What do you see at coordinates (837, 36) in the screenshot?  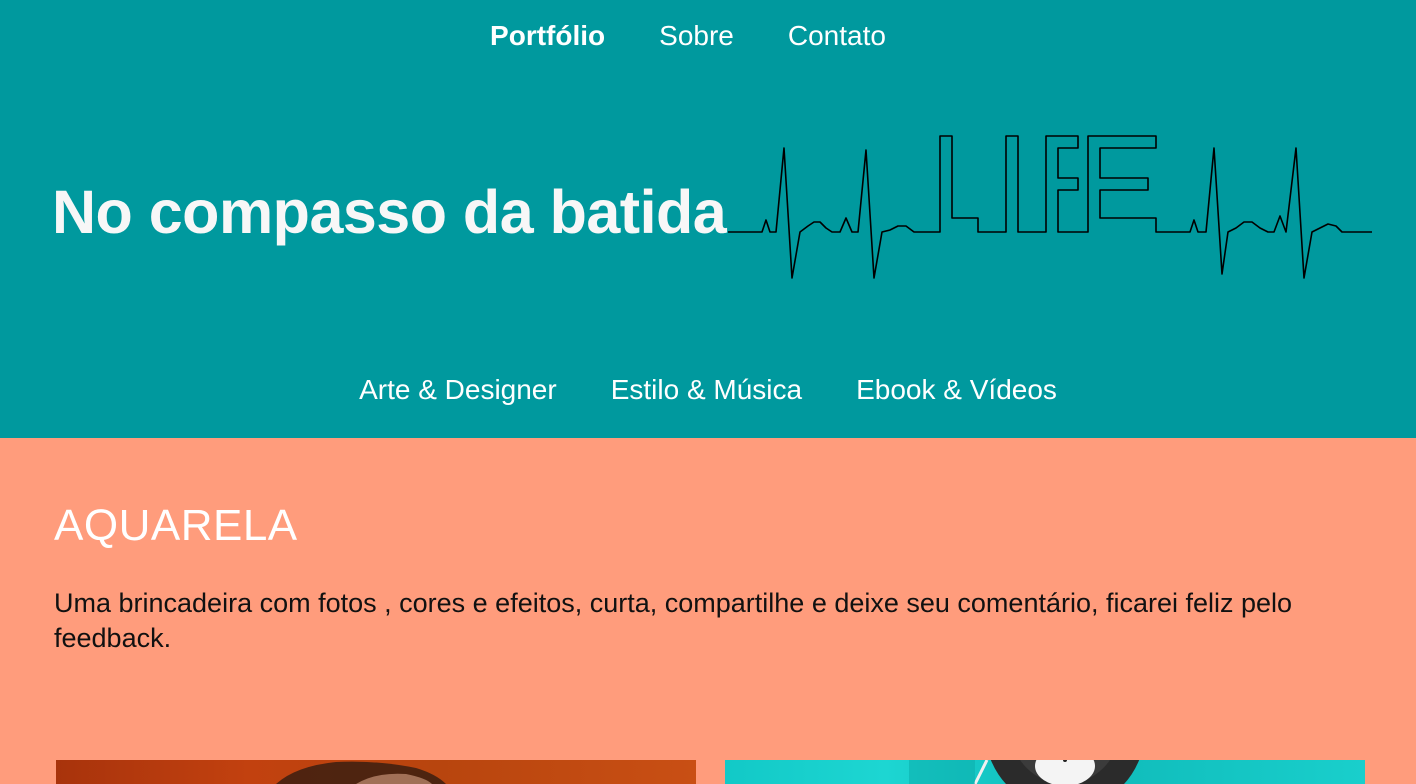 I see `nav-link-contato: Contato` at bounding box center [837, 36].